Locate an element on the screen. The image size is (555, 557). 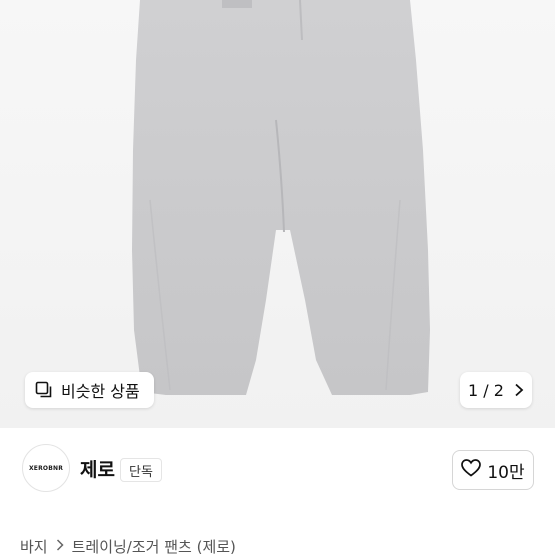
heart-outline-icon is located at coordinates (471, 470).